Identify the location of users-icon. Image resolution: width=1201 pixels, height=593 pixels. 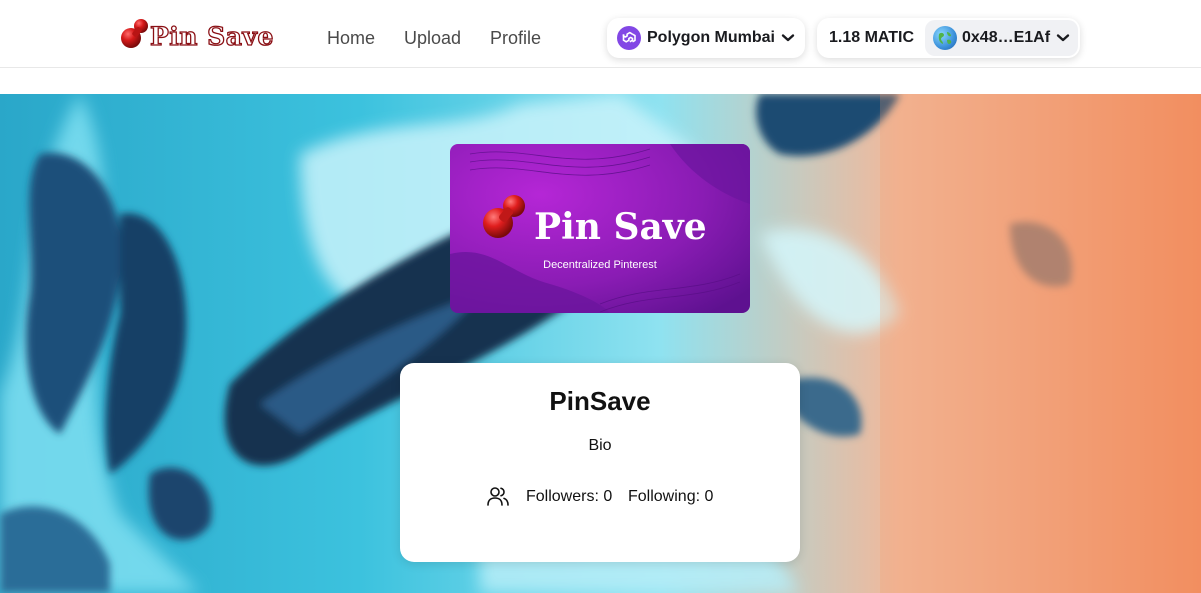
(498, 496).